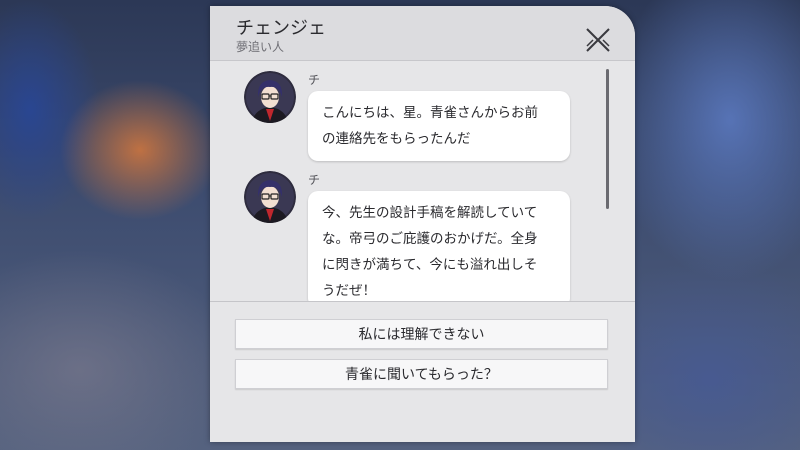  What do you see at coordinates (430, 265) in the screenshot?
I see `message-line: に閃きが満ちて、今にも溢れ出しそ` at bounding box center [430, 265].